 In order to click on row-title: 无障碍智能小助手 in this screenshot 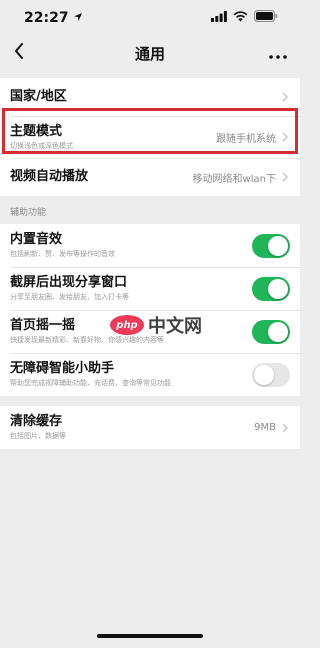, I will do `click(62, 368)`.